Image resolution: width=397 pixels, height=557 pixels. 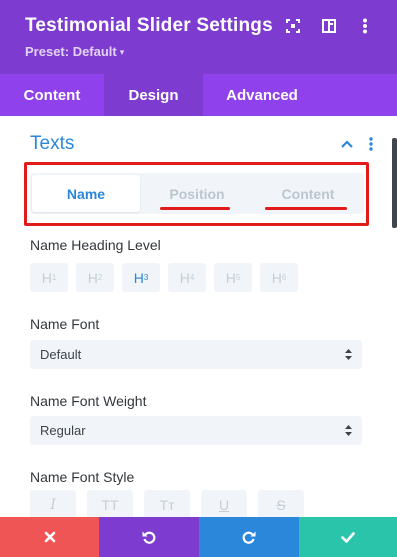 I want to click on section-title: Texts, so click(x=52, y=144).